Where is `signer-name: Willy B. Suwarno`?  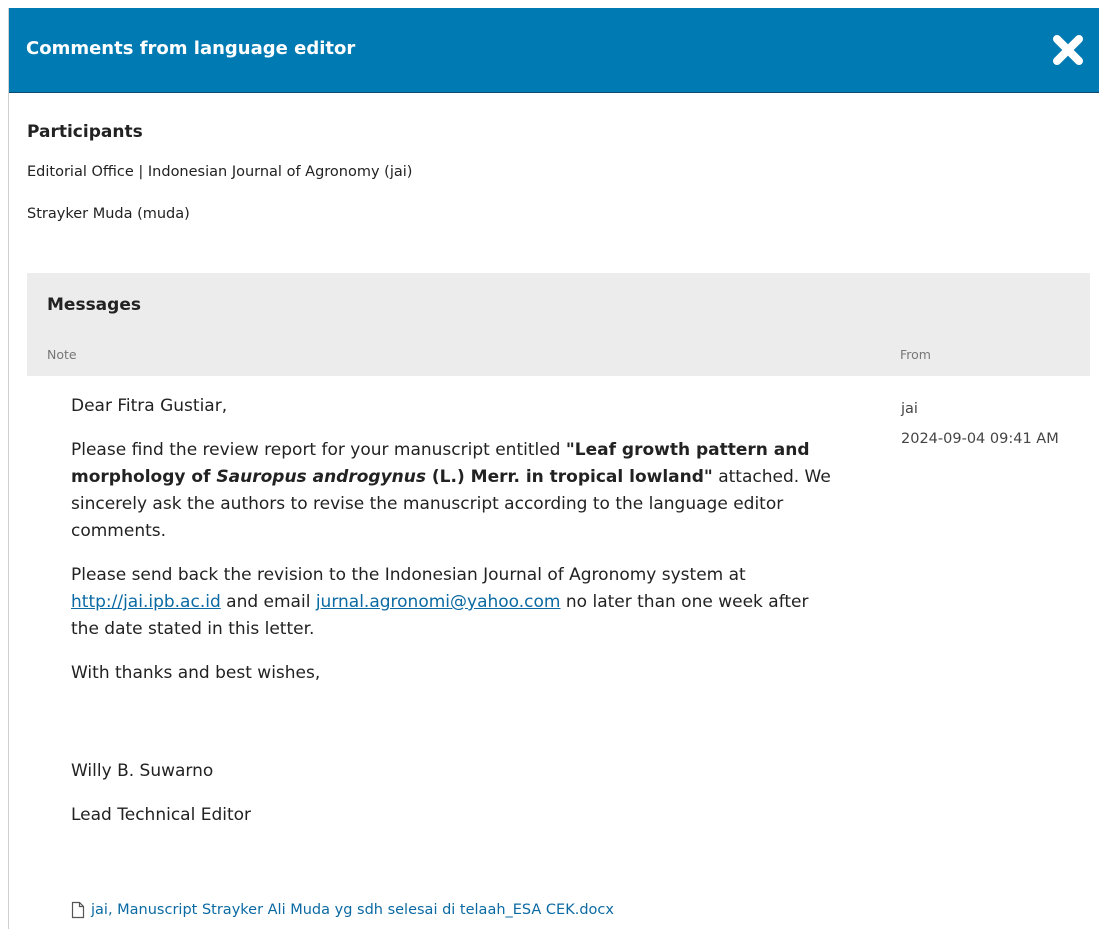 signer-name: Willy B. Suwarno is located at coordinates (142, 771).